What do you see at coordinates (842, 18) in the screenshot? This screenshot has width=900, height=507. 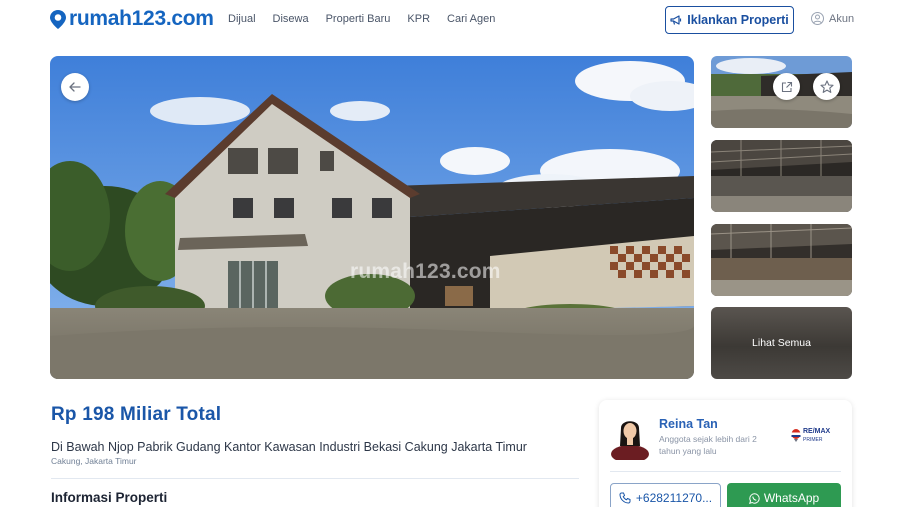 I see `akun-label: Akun` at bounding box center [842, 18].